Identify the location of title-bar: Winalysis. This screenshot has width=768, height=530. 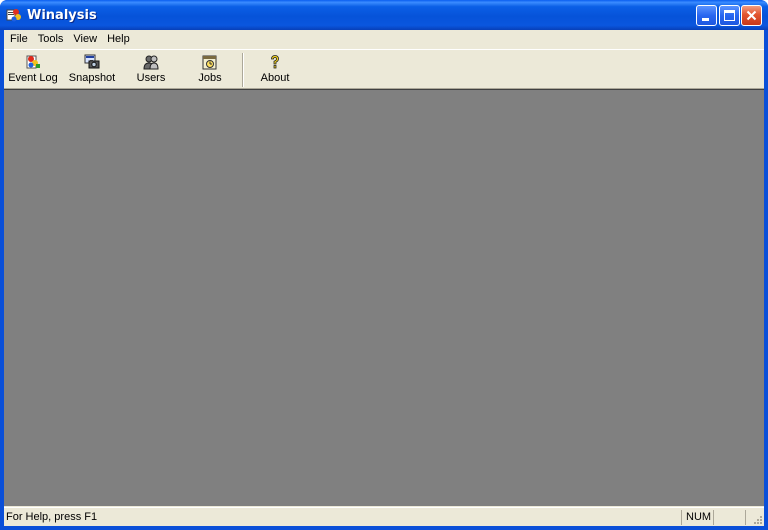
(384, 15).